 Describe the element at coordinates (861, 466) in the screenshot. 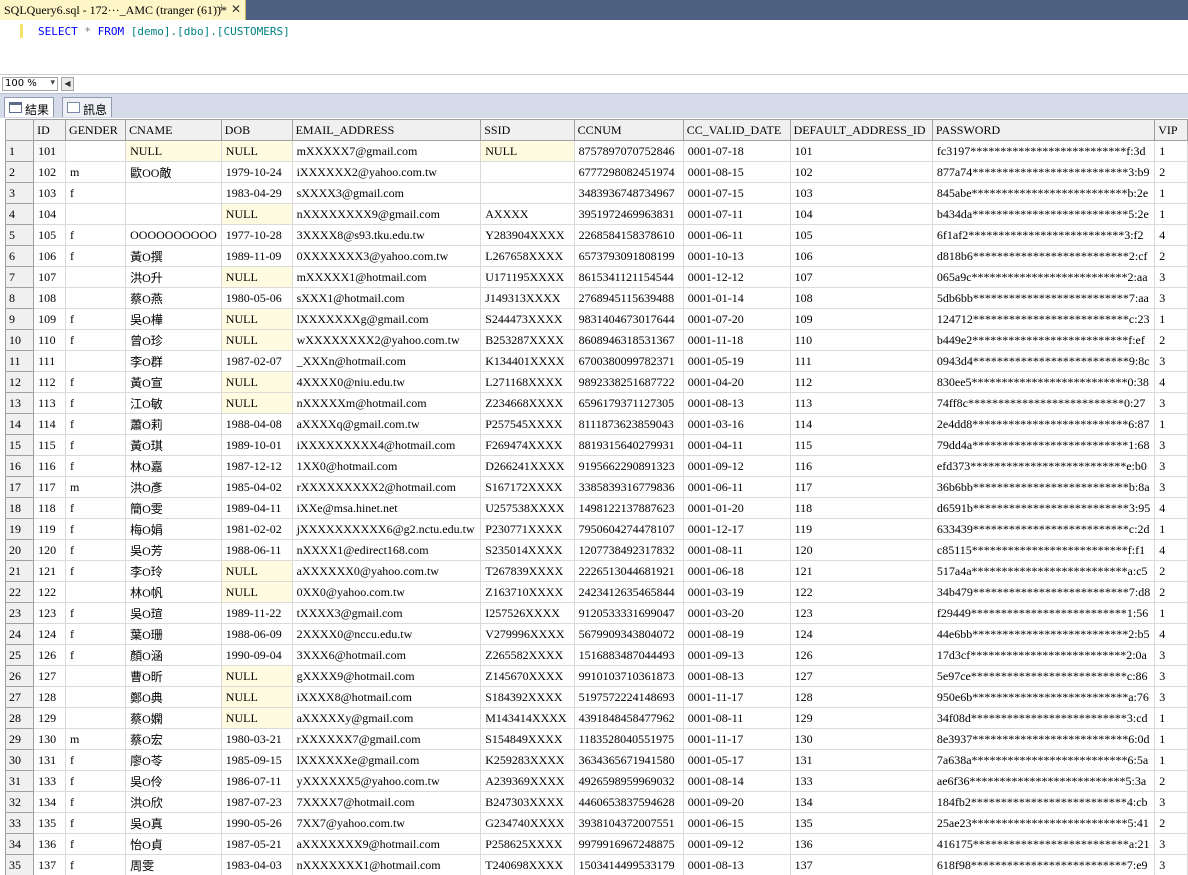

I see `cell-default-address-id: 116` at that location.